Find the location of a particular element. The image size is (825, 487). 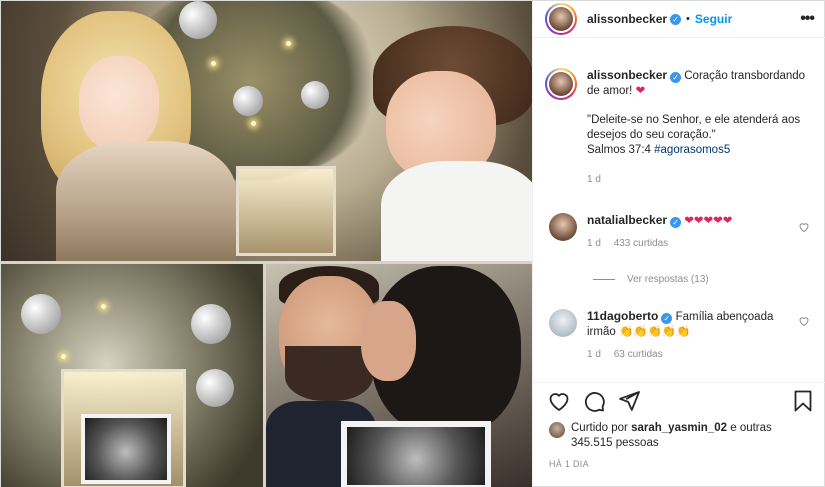

liker-avatar is located at coordinates (557, 430).